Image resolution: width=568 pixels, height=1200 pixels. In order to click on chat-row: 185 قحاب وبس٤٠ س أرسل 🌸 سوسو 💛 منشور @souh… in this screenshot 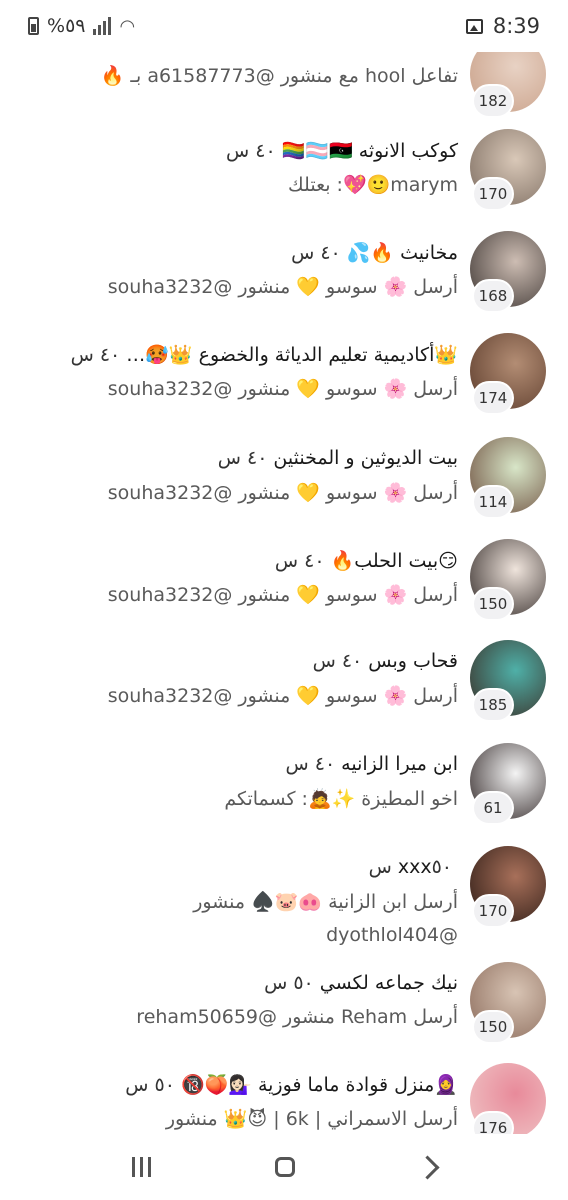, I will do `click(284, 682)`.